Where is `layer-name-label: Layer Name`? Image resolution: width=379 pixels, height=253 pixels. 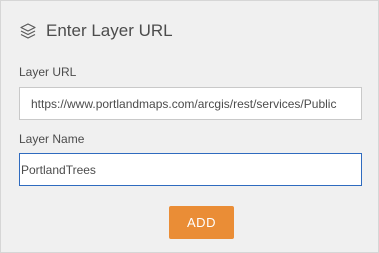 layer-name-label: Layer Name is located at coordinates (52, 139).